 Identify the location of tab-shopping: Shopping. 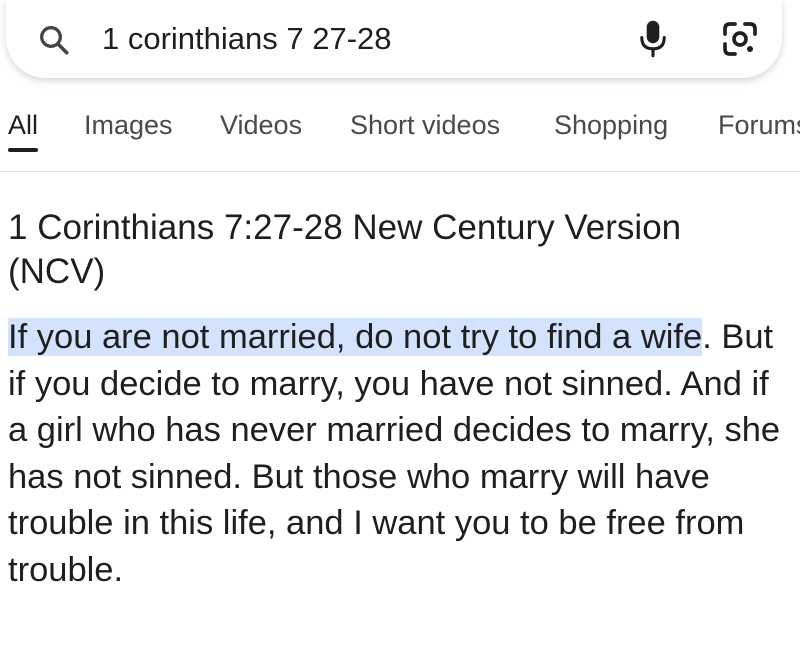
(611, 125).